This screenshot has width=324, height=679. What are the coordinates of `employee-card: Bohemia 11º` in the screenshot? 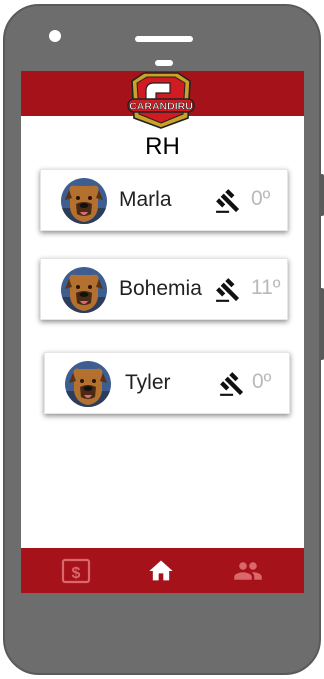 It's located at (164, 289).